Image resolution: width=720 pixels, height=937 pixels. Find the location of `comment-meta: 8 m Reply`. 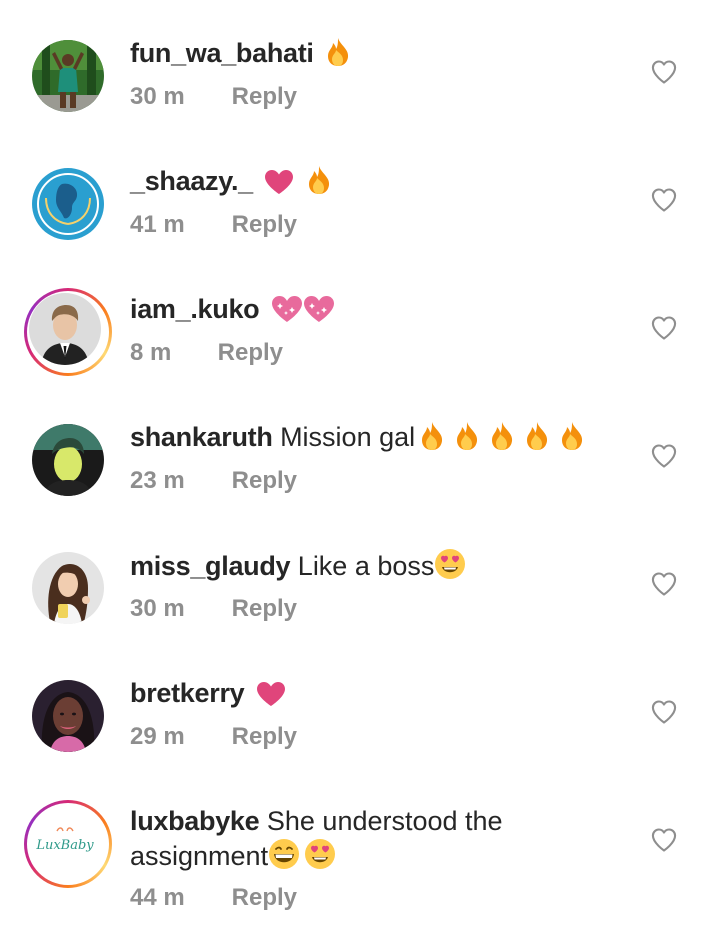

comment-meta: 8 m Reply is located at coordinates (206, 353).